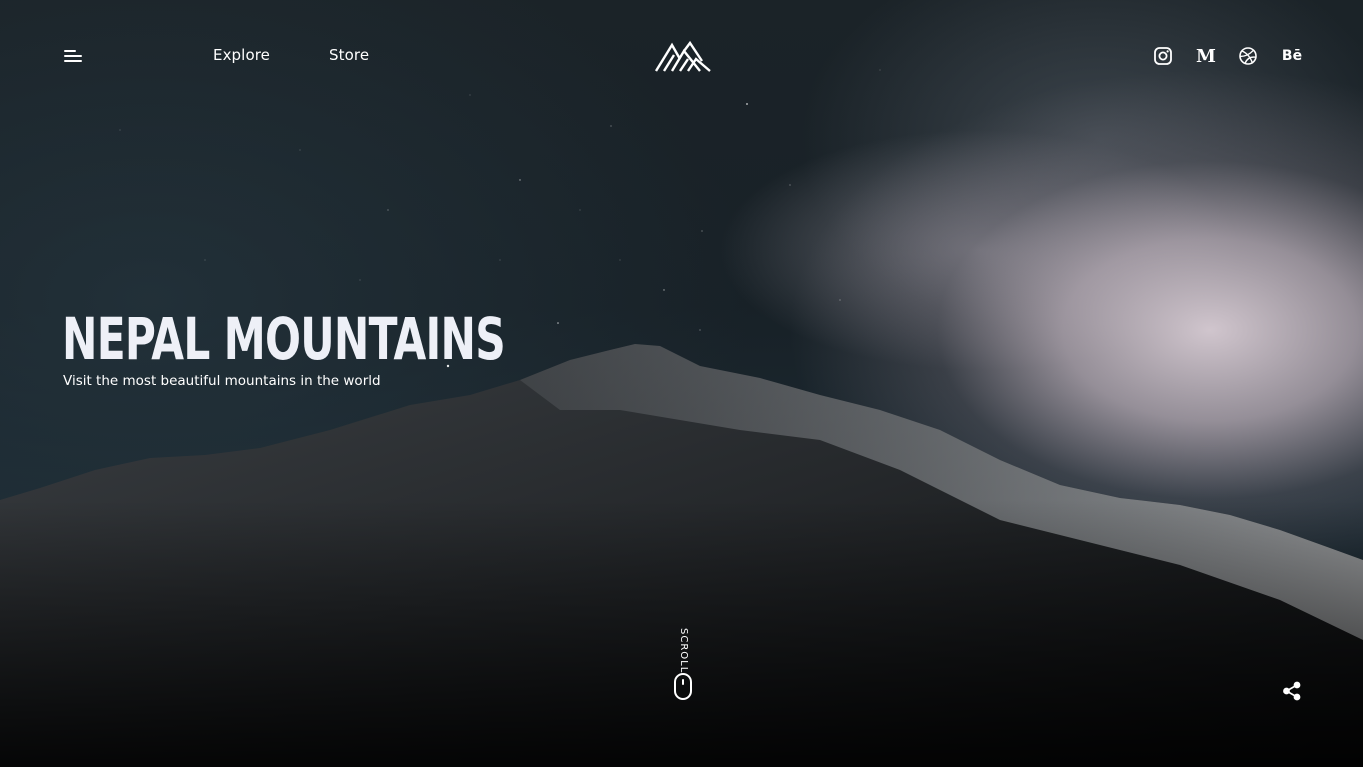  I want to click on mountain-logo-icon, so click(683, 56).